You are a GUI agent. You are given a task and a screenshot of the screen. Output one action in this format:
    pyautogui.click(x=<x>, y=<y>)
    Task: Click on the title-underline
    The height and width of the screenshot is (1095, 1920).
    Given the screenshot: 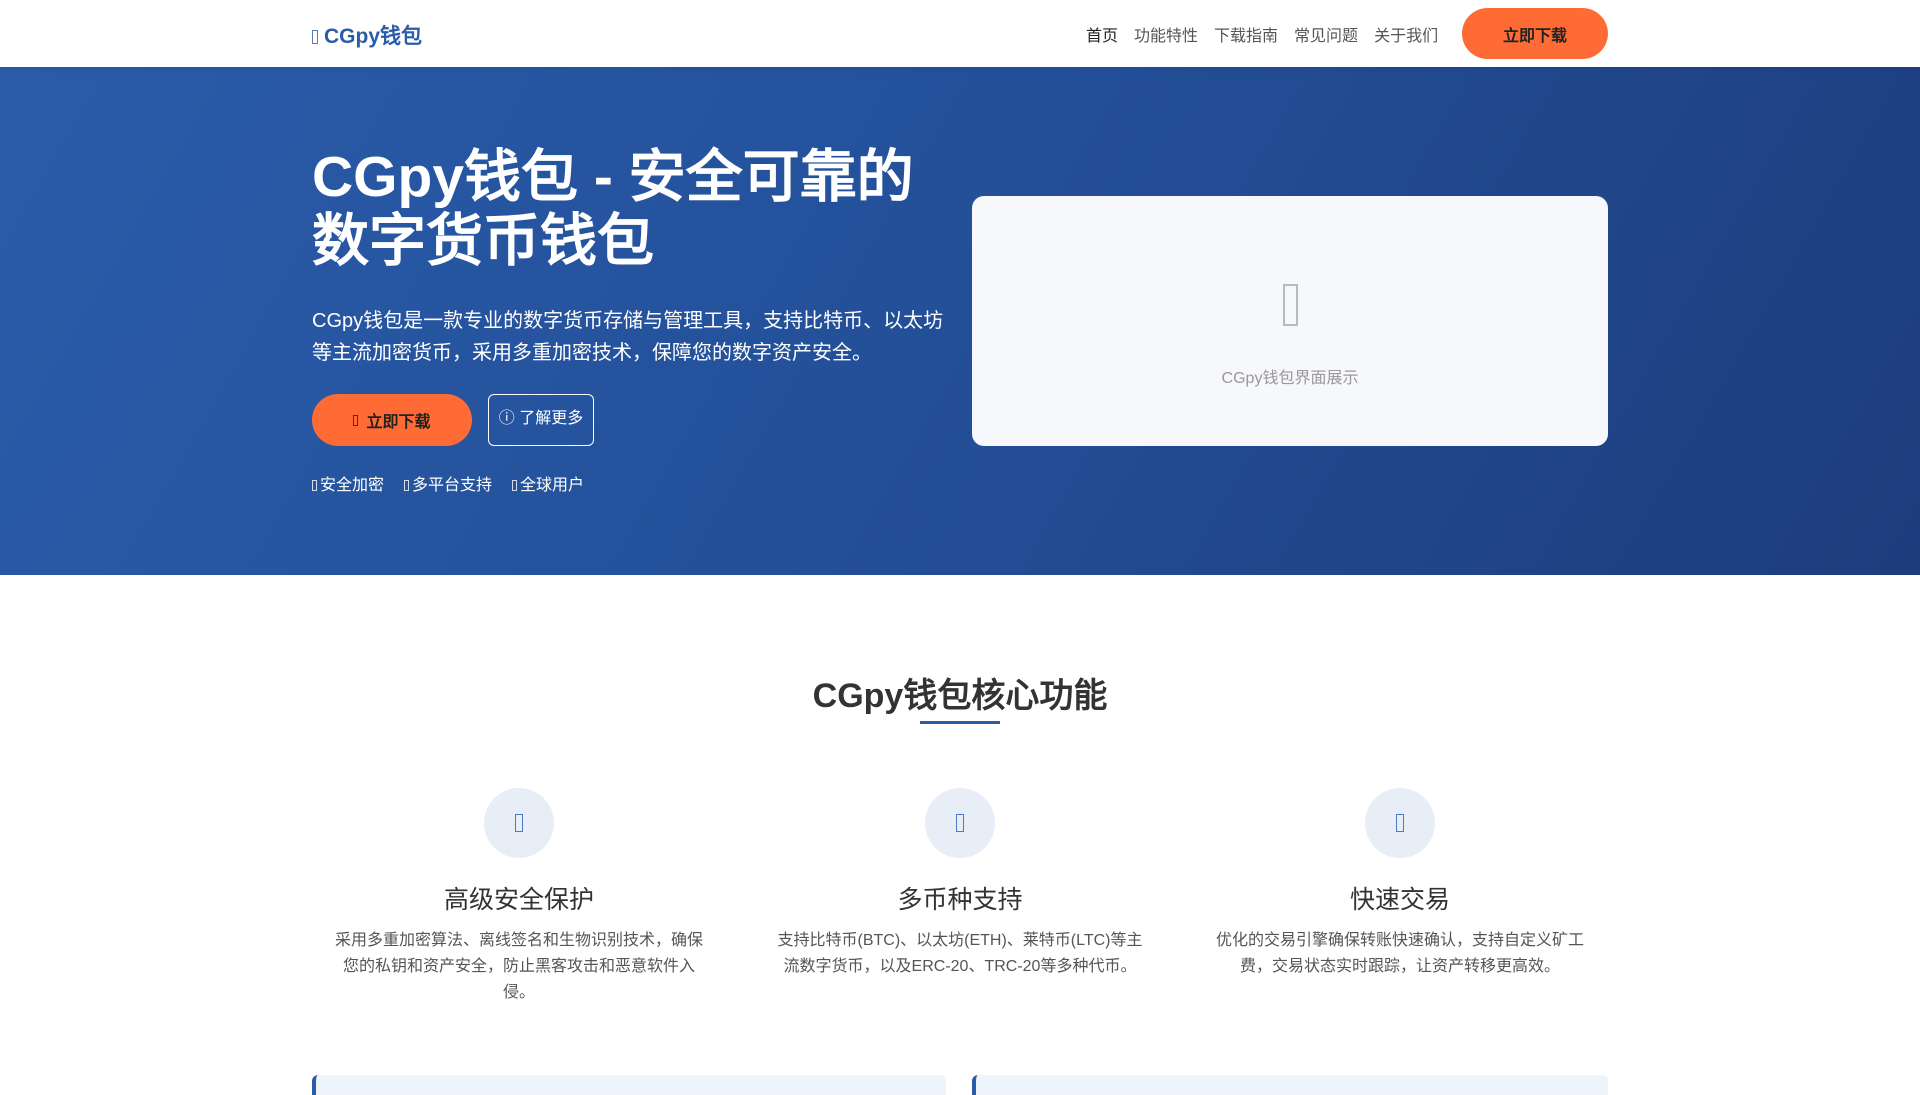 What is the action you would take?
    pyautogui.click(x=960, y=722)
    